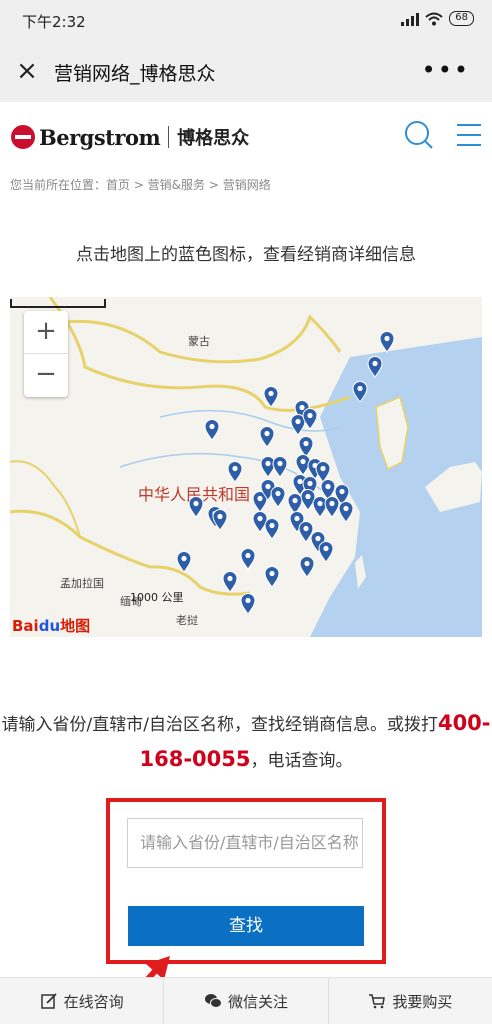 The width and height of the screenshot is (492, 1024). I want to click on webview-navbar: × 营销网络_博格思众 •••, so click(246, 71).